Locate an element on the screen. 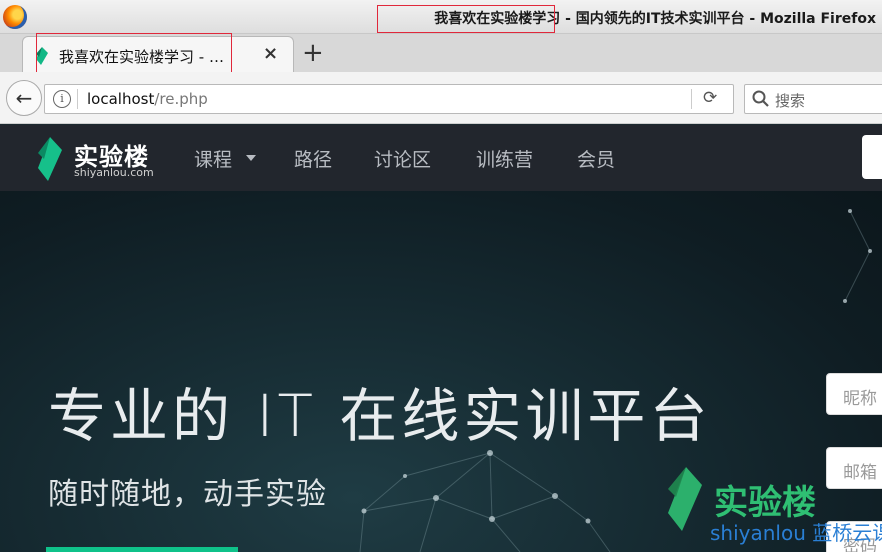  watermark-logo-icon is located at coordinates (685, 499).